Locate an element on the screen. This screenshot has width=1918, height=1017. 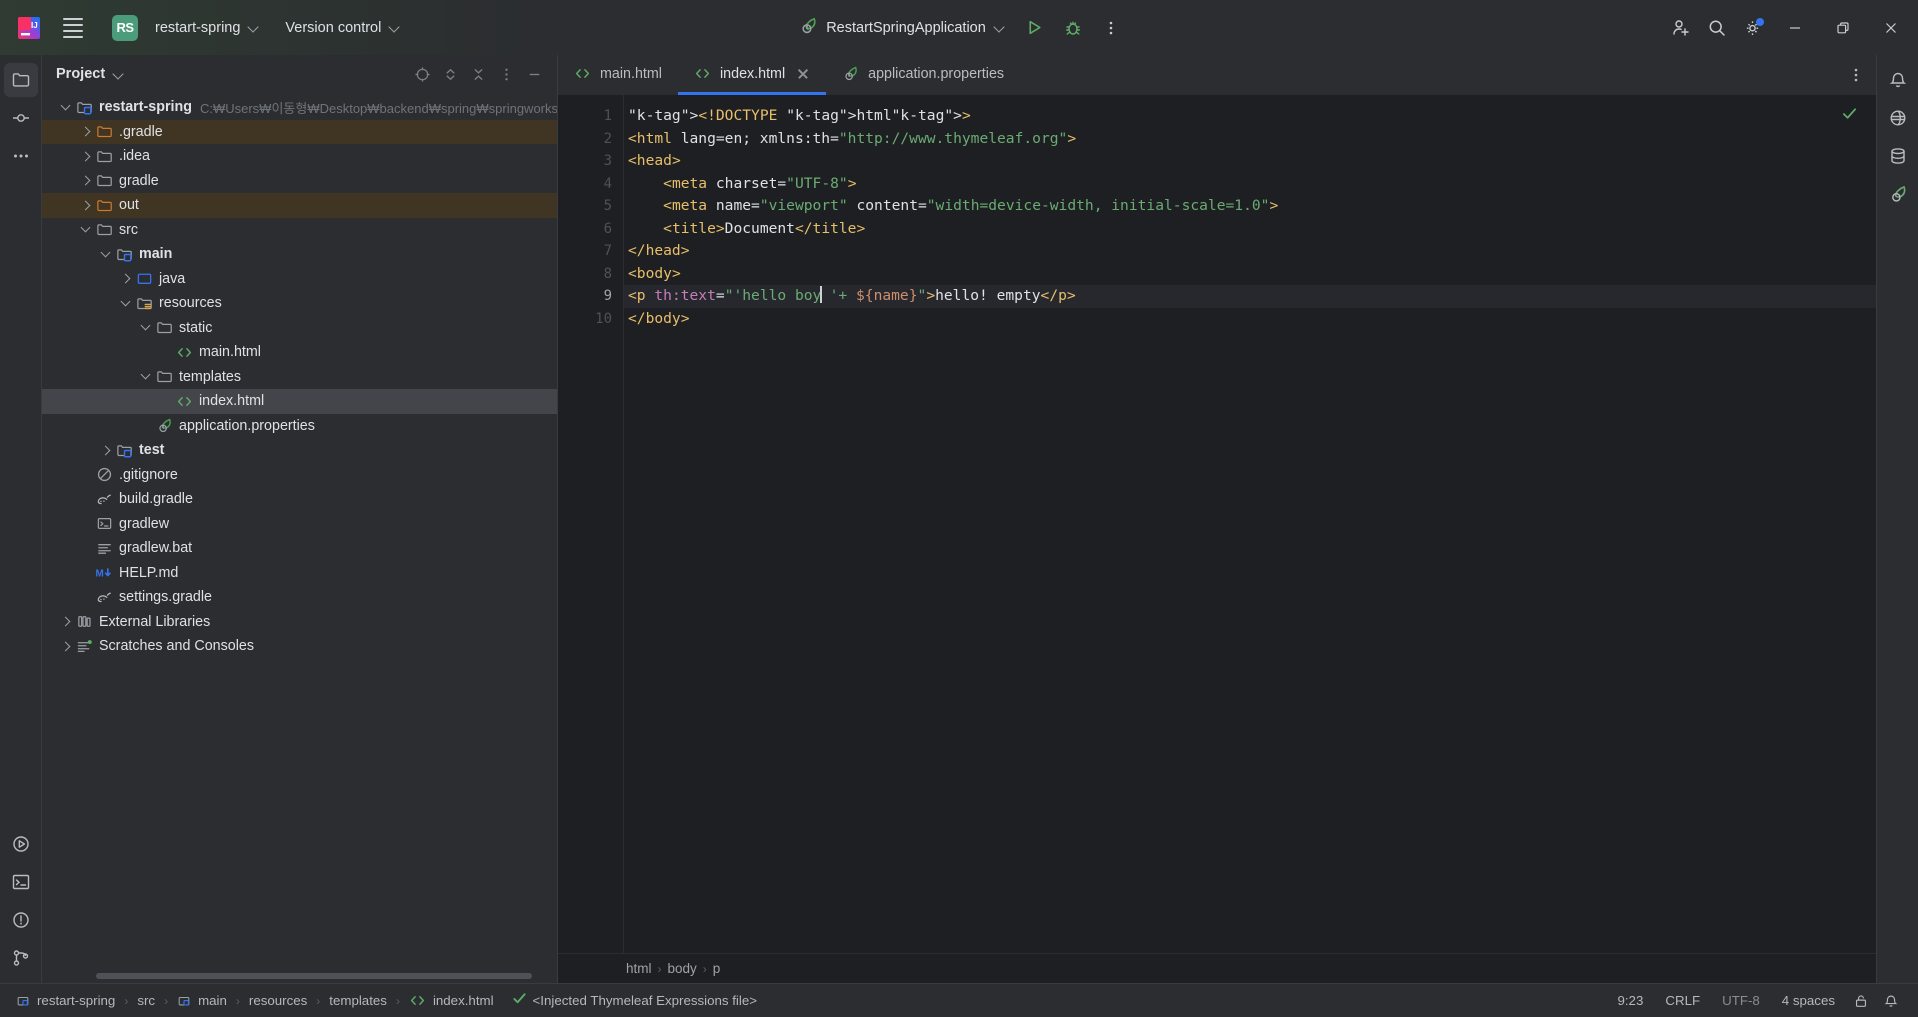
git-tool-window-button is located at coordinates (21, 958).